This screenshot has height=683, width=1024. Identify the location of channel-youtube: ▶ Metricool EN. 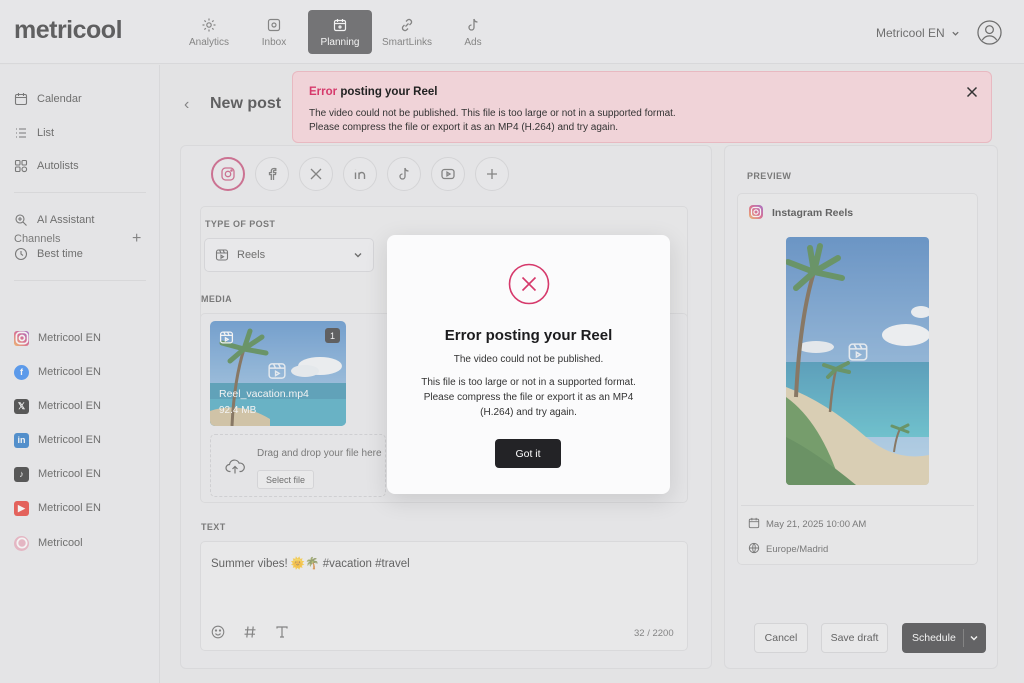
(57, 508).